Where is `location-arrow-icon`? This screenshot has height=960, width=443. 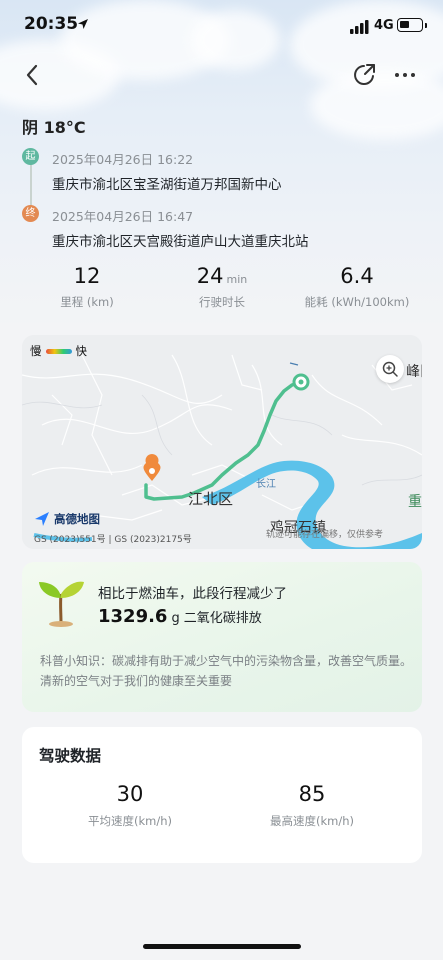 location-arrow-icon is located at coordinates (83, 24).